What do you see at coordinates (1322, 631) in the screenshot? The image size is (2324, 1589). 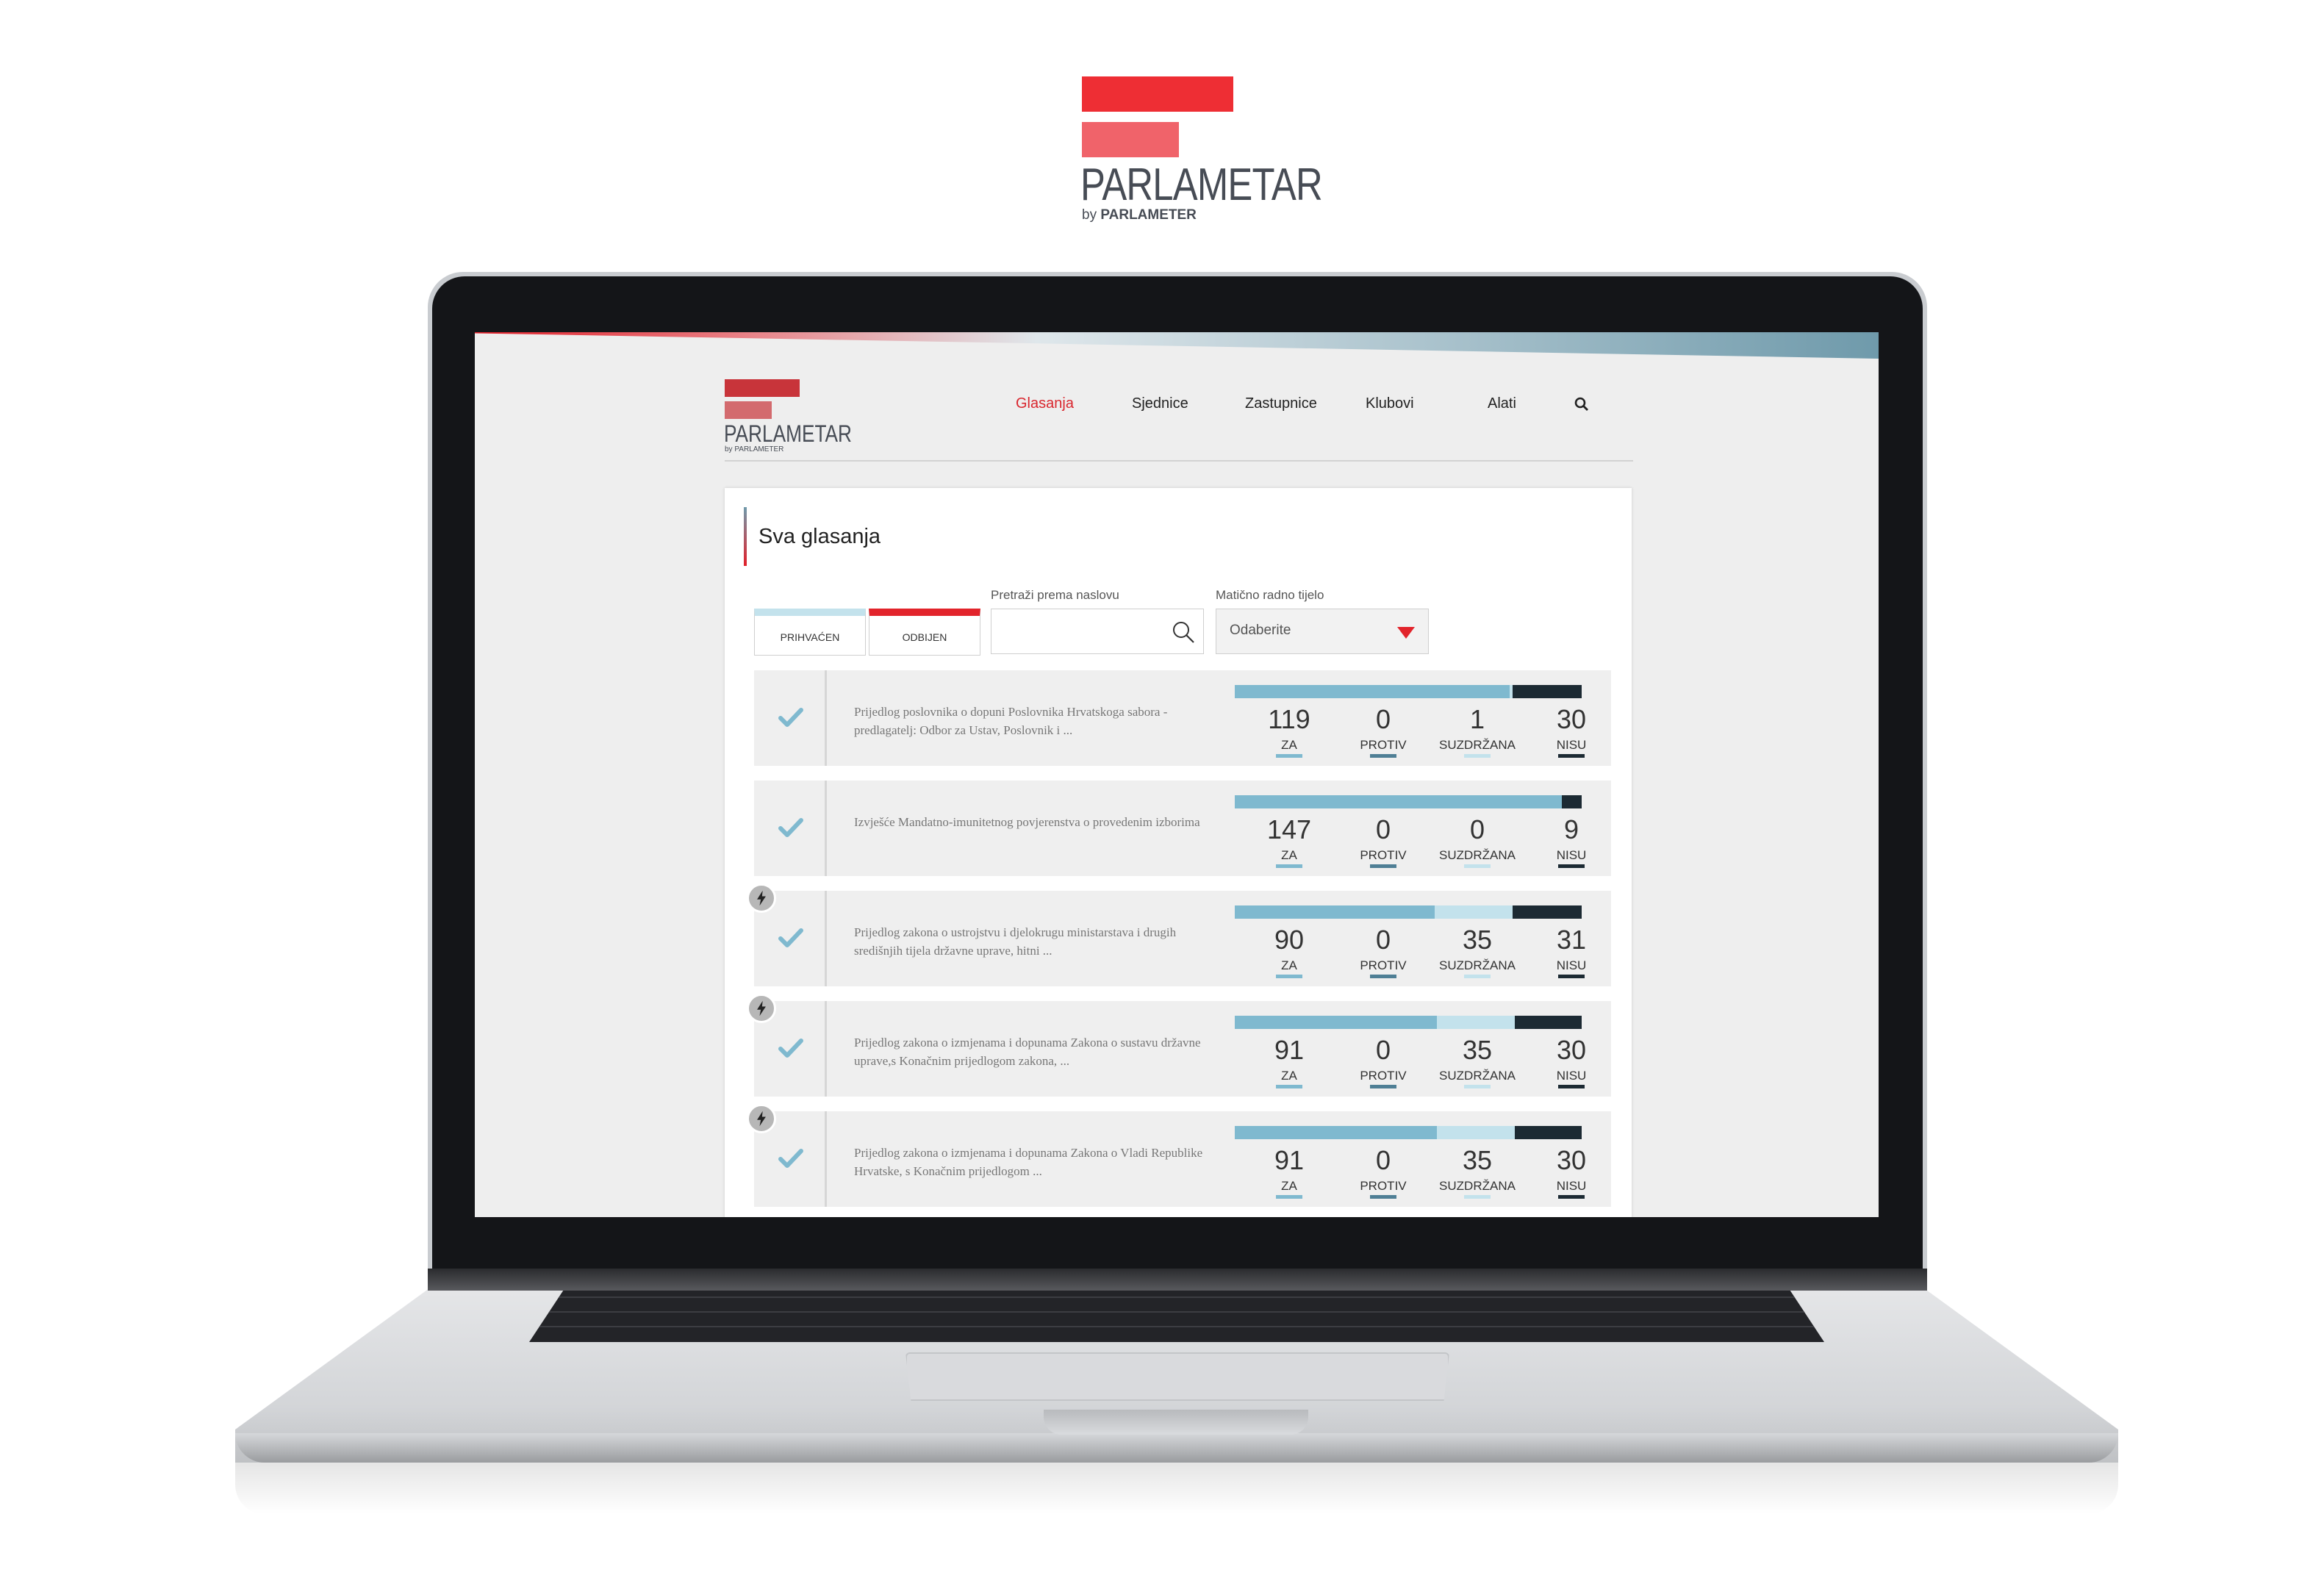 I see `committee-select: Odaberite` at bounding box center [1322, 631].